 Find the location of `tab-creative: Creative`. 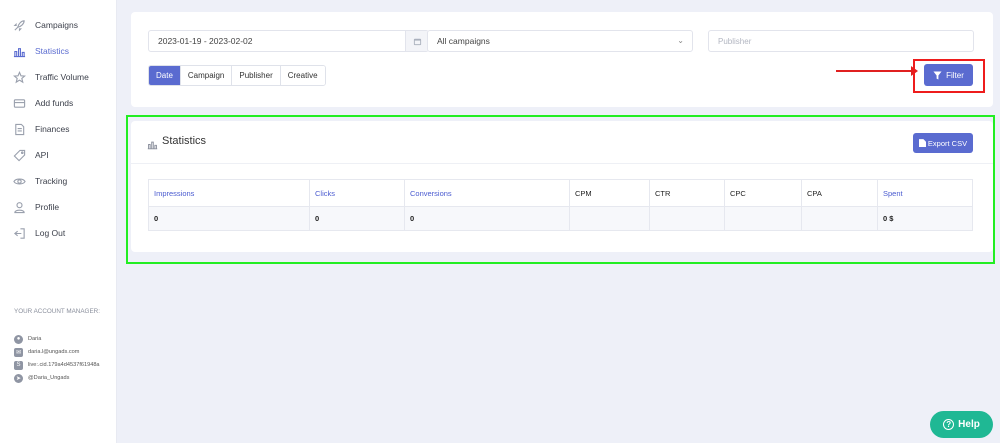

tab-creative: Creative is located at coordinates (302, 75).